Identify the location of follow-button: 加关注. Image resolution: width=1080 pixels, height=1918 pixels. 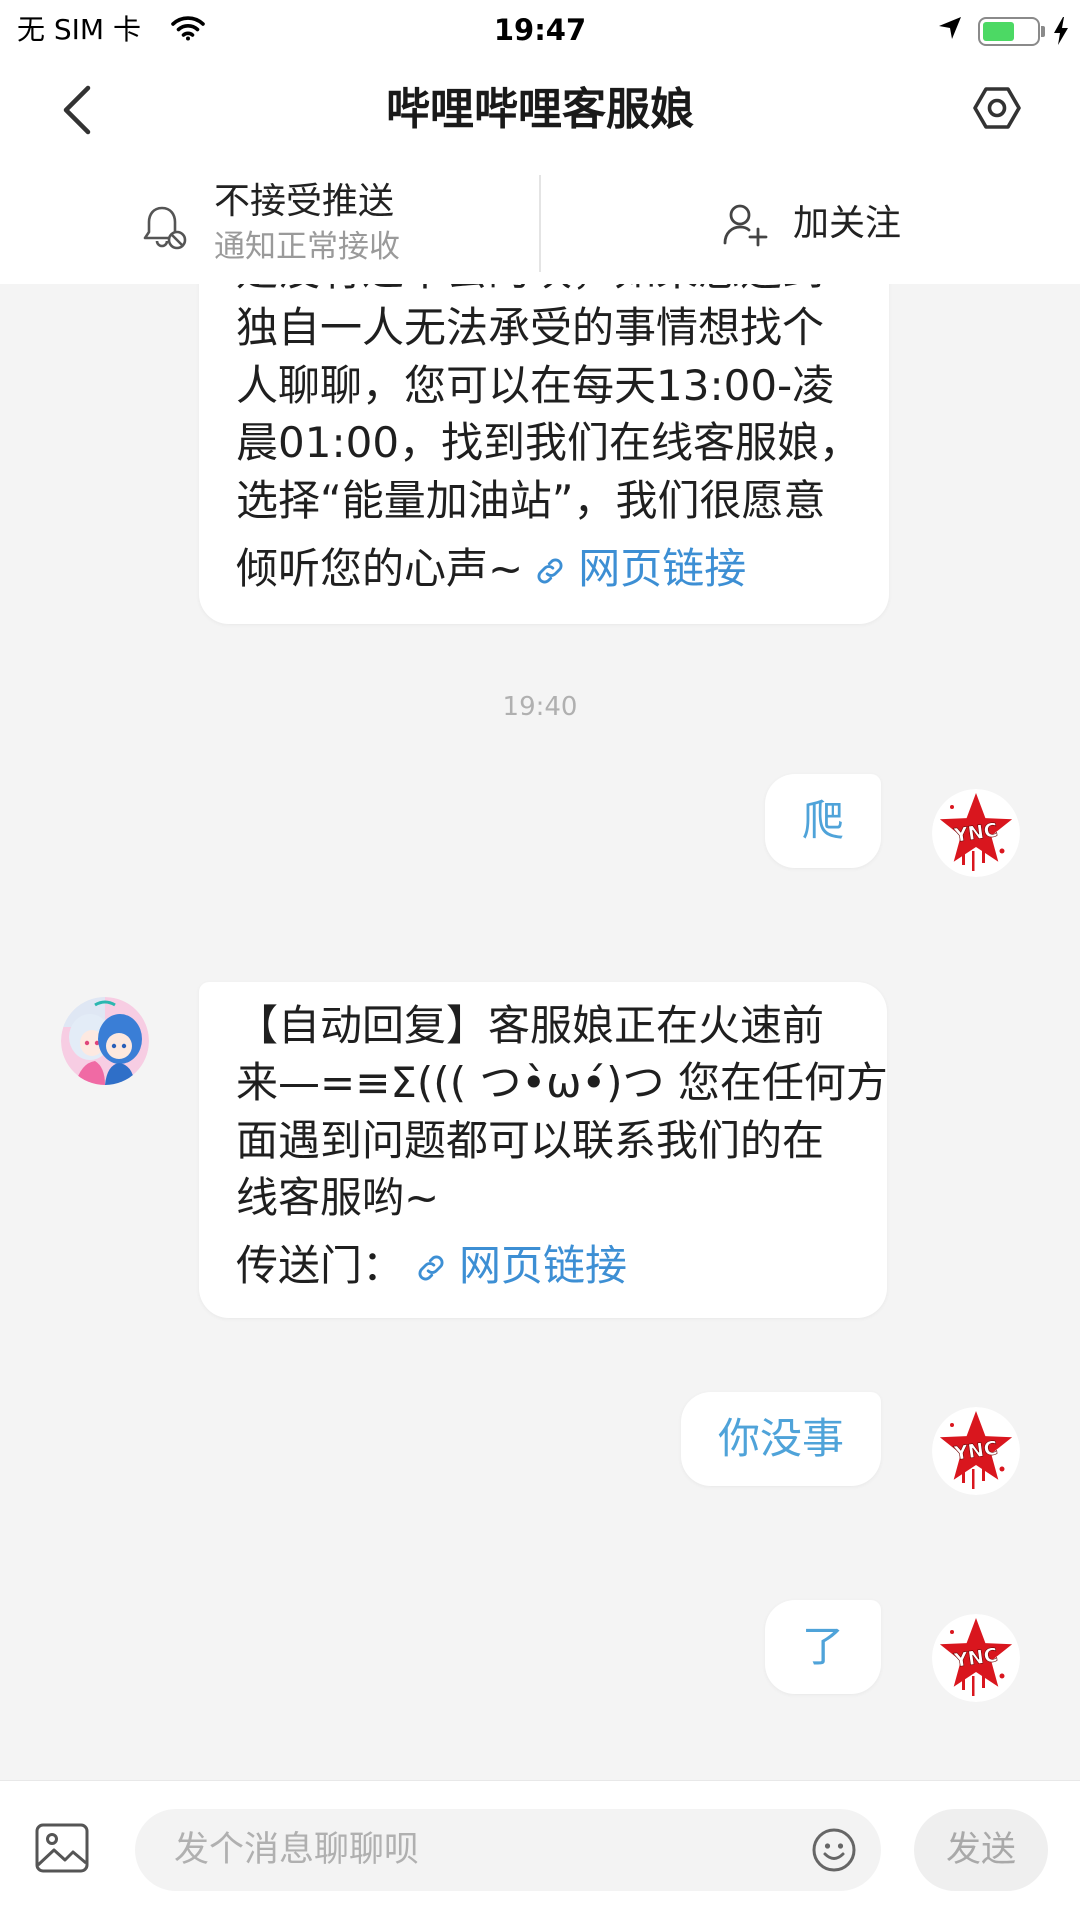
(810, 218).